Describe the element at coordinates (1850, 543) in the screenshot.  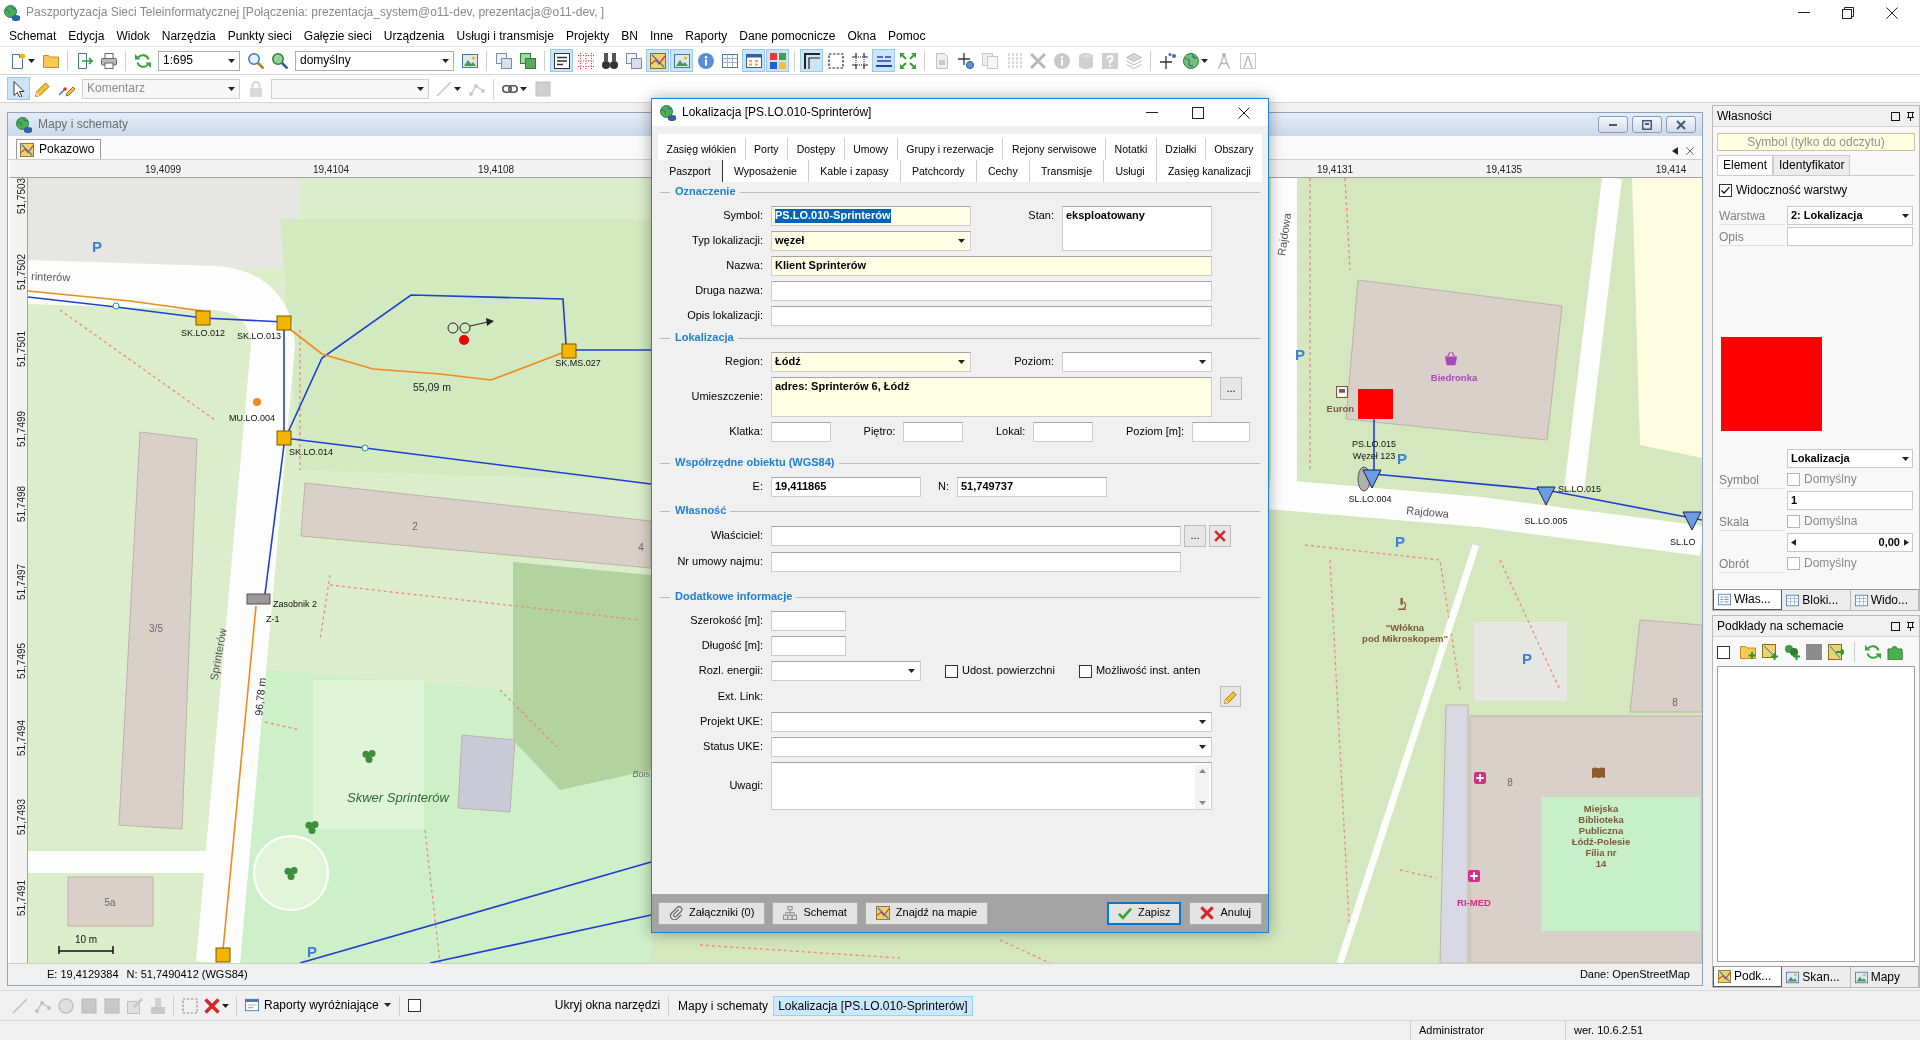
I see `number-spinner: 0,00` at that location.